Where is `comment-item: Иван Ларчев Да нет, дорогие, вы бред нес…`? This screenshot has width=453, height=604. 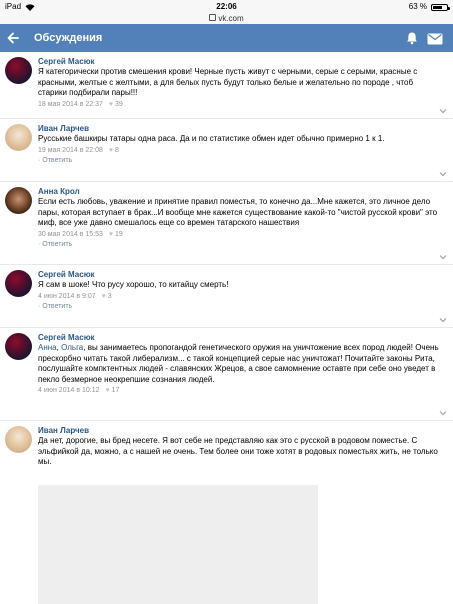 comment-item: Иван Ларчев Да нет, дорогие, вы бред нес… is located at coordinates (226, 453).